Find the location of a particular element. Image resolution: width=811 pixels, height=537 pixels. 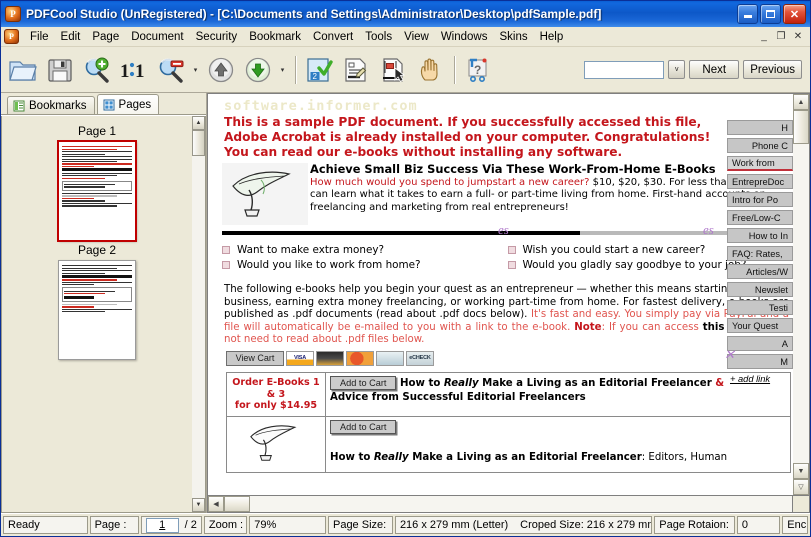

menu-view: View is located at coordinates (416, 37).